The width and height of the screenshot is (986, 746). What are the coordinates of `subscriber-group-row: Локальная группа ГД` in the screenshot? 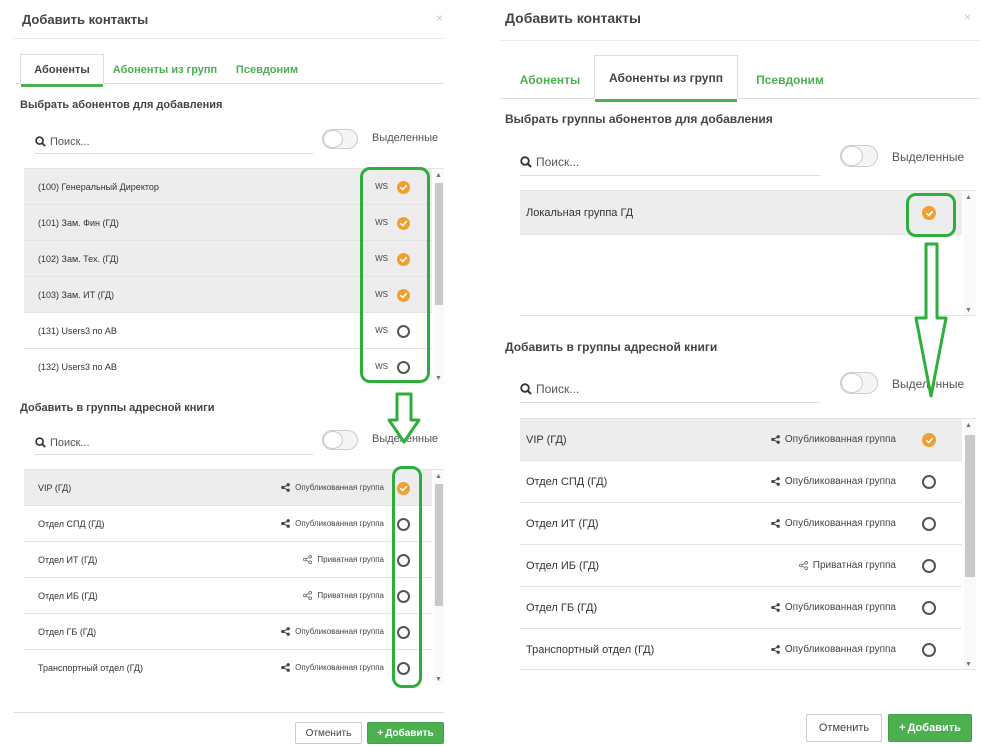 It's located at (741, 213).